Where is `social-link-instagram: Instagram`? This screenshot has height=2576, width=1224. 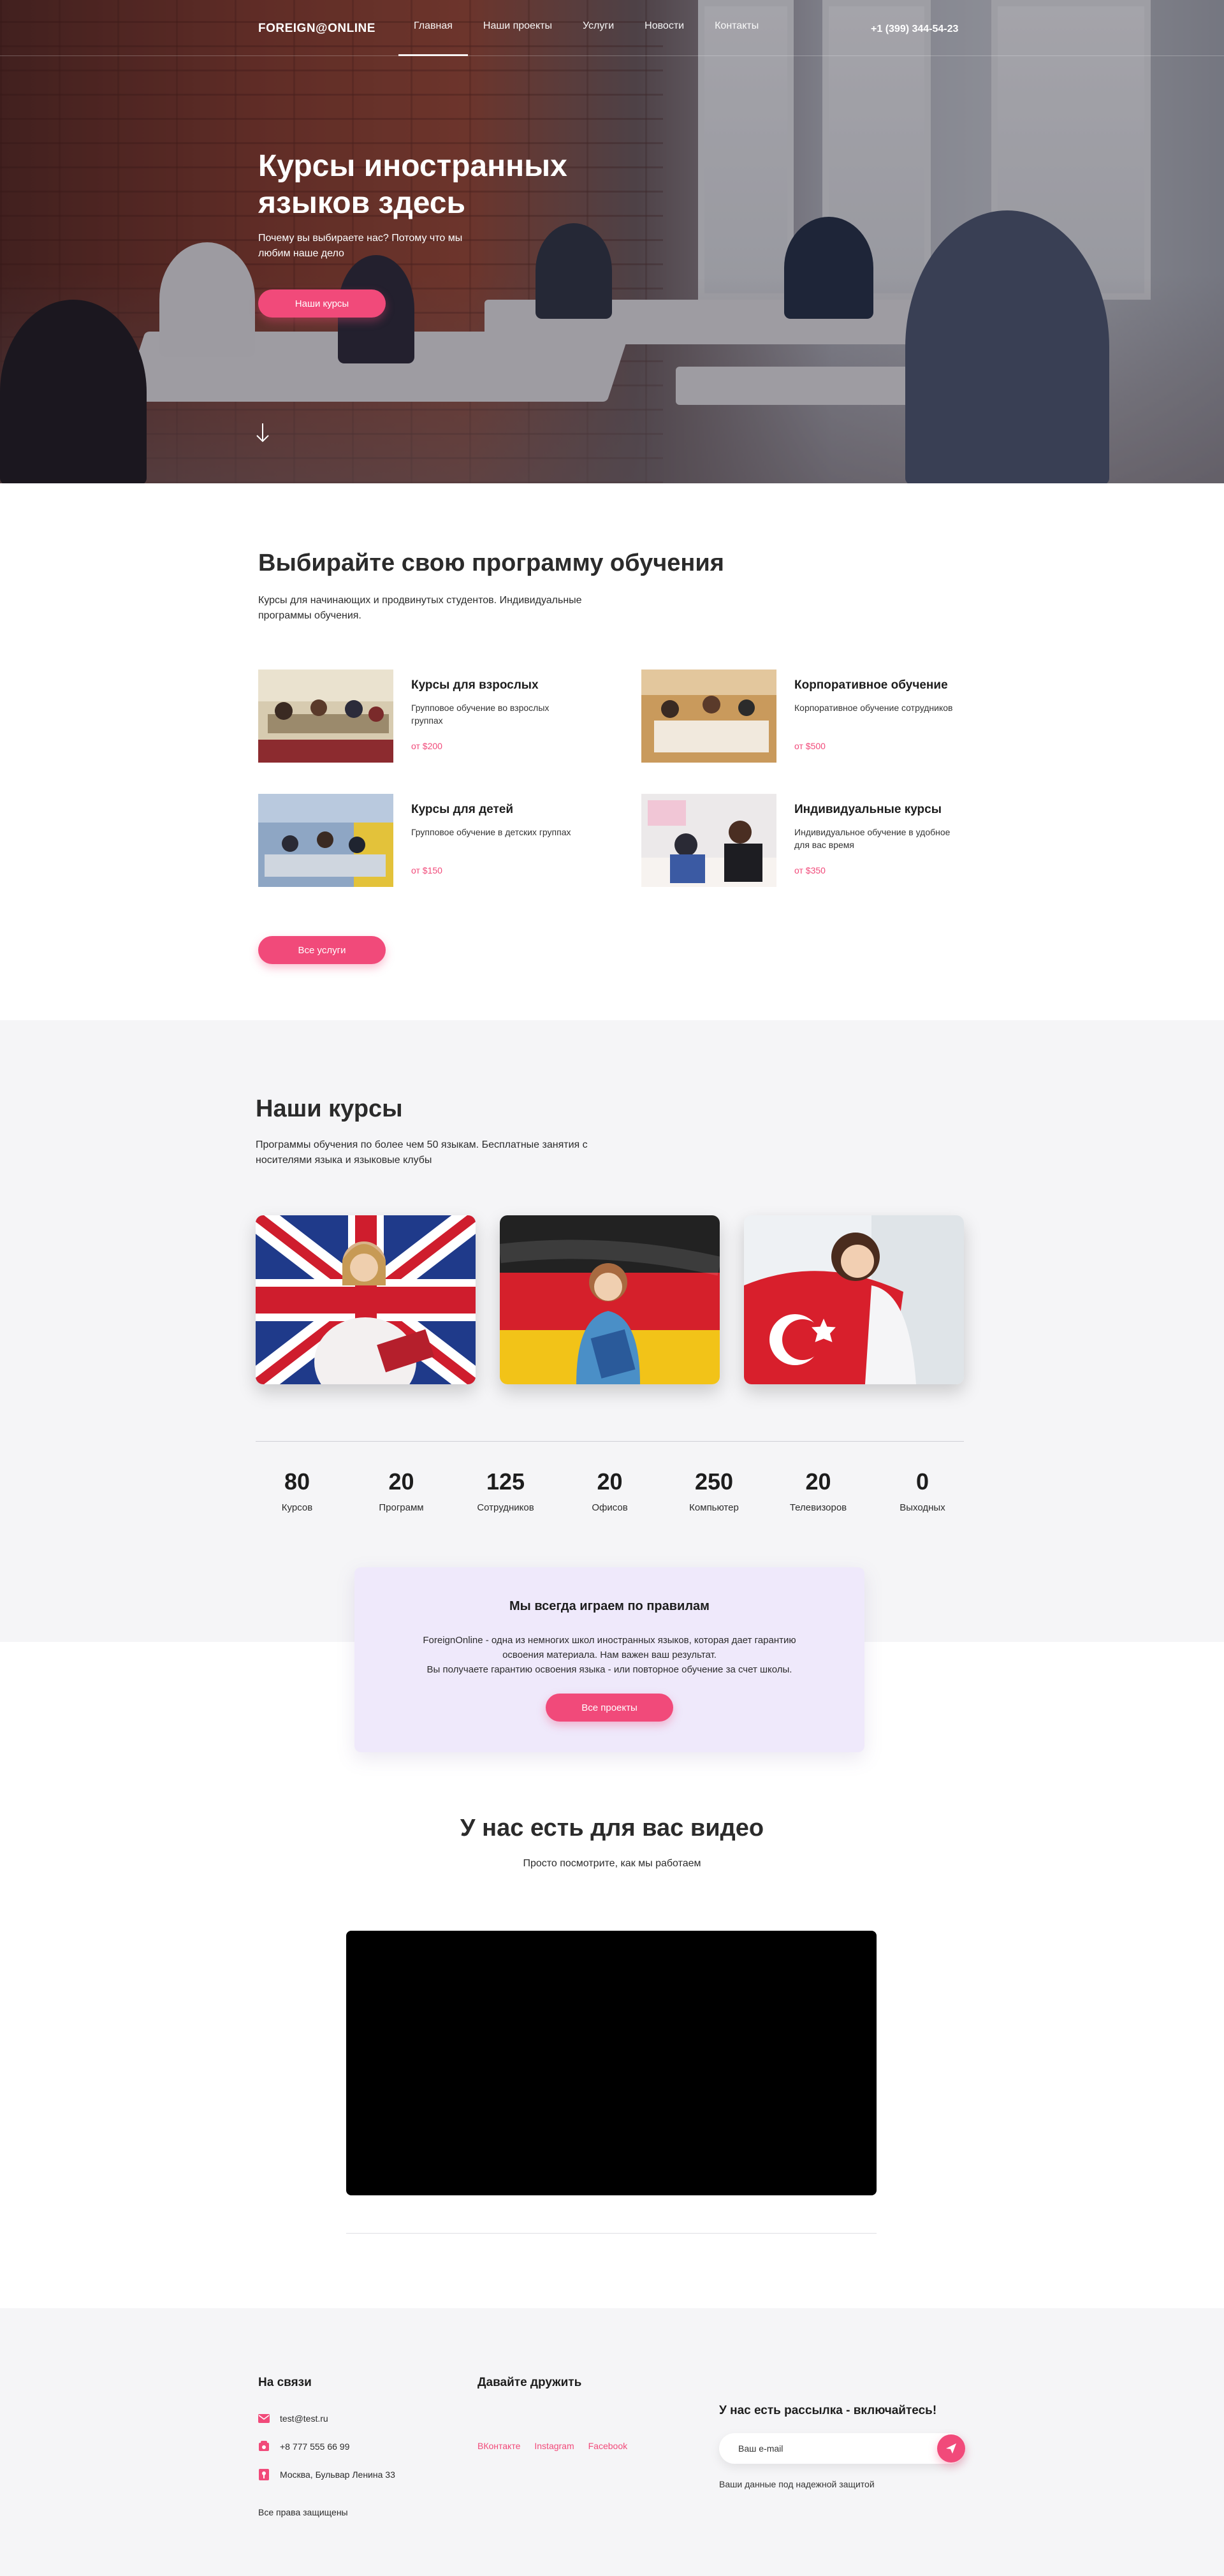 social-link-instagram: Instagram is located at coordinates (554, 2446).